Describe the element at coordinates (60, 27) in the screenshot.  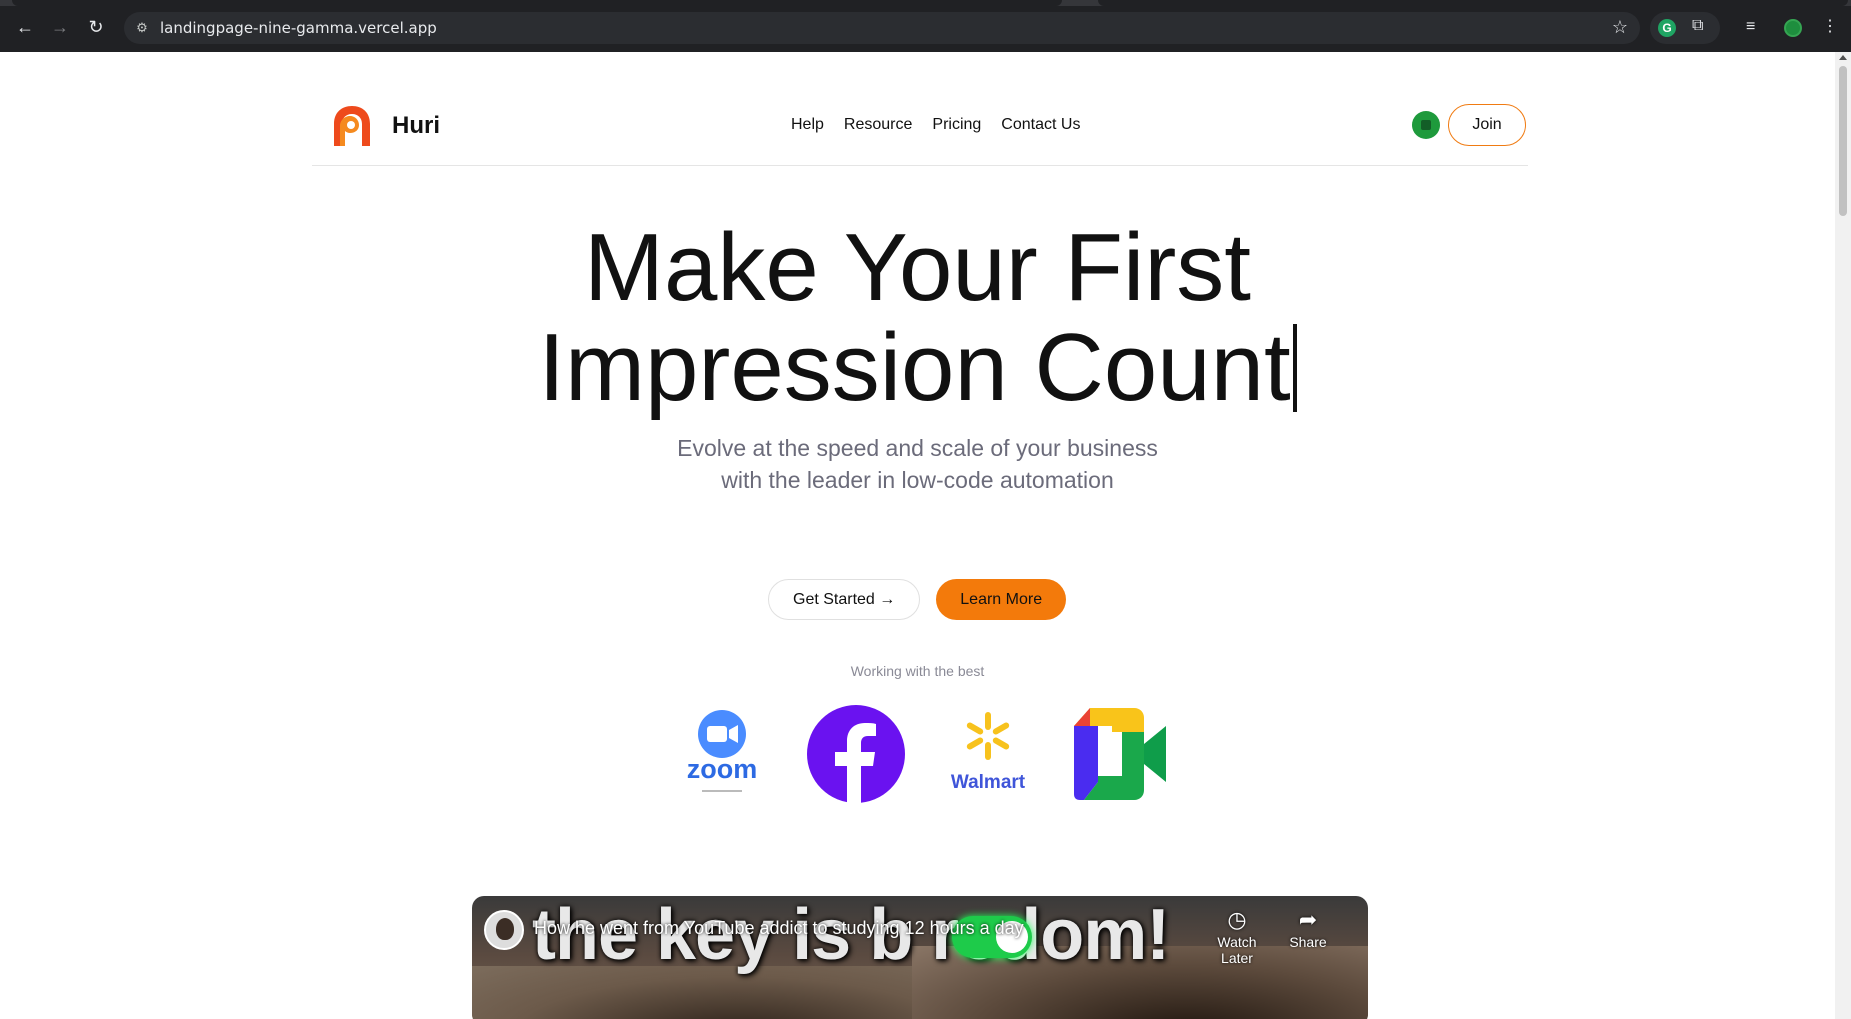
I see `forward-icon: →` at that location.